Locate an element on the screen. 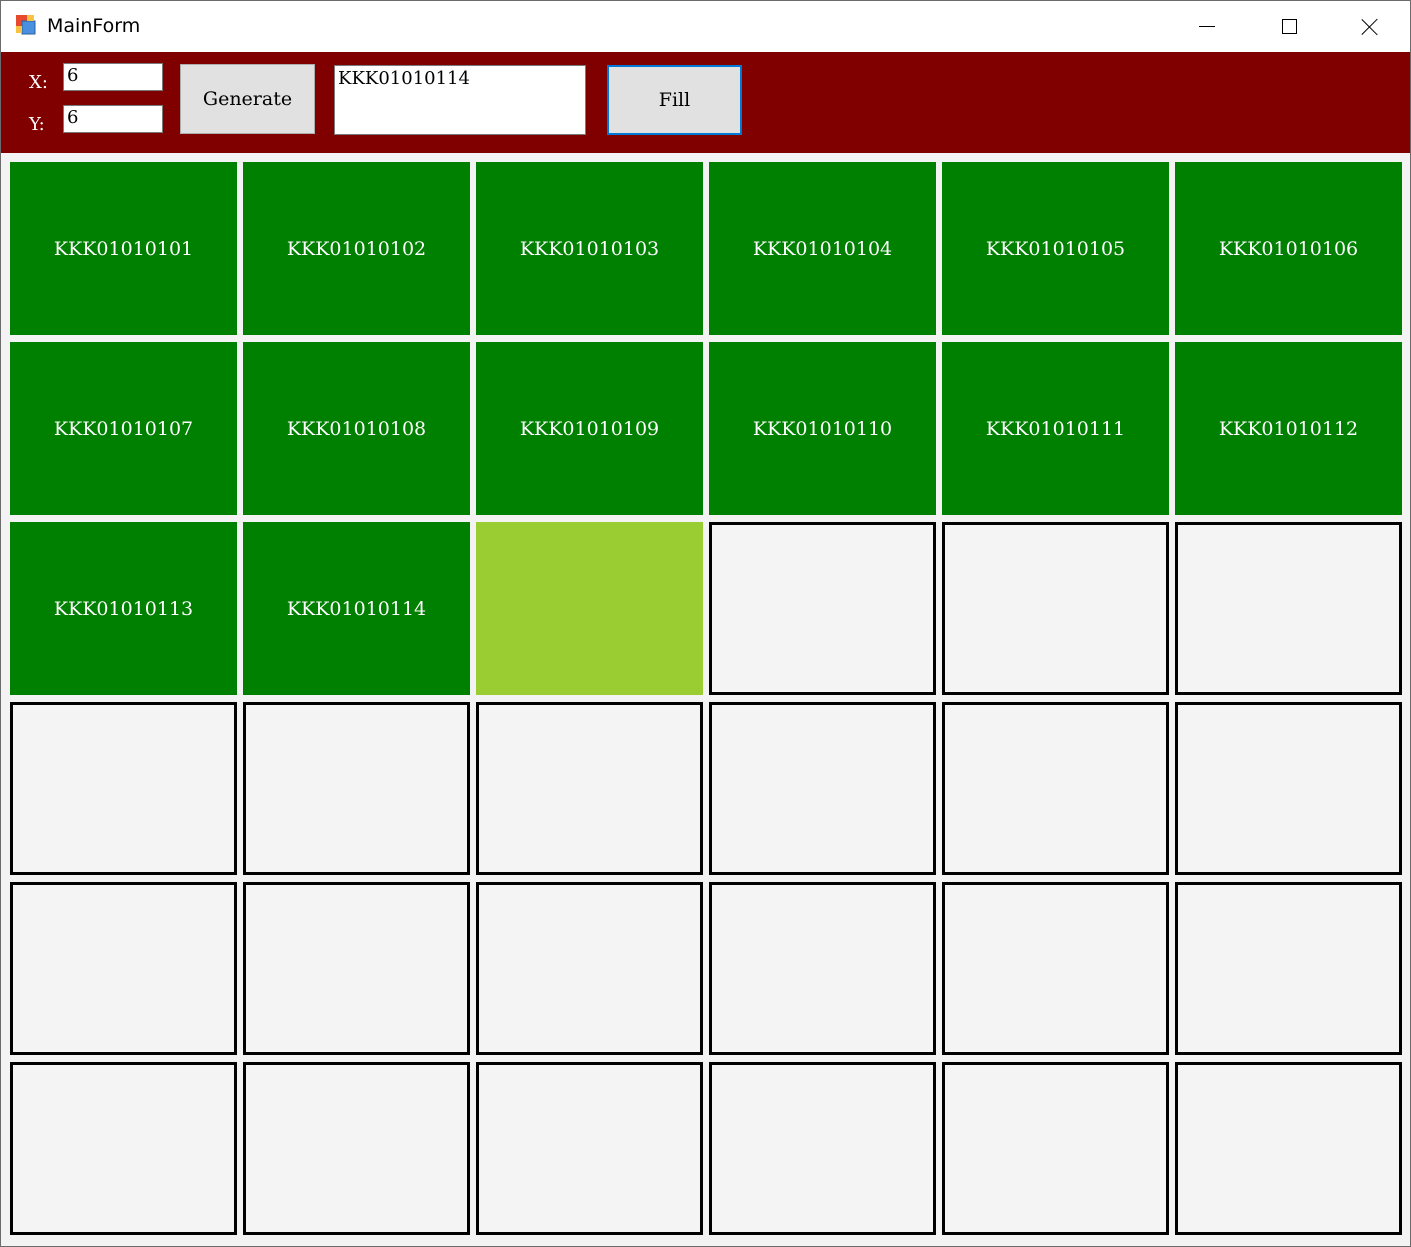  window-title: MainForm is located at coordinates (94, 26).